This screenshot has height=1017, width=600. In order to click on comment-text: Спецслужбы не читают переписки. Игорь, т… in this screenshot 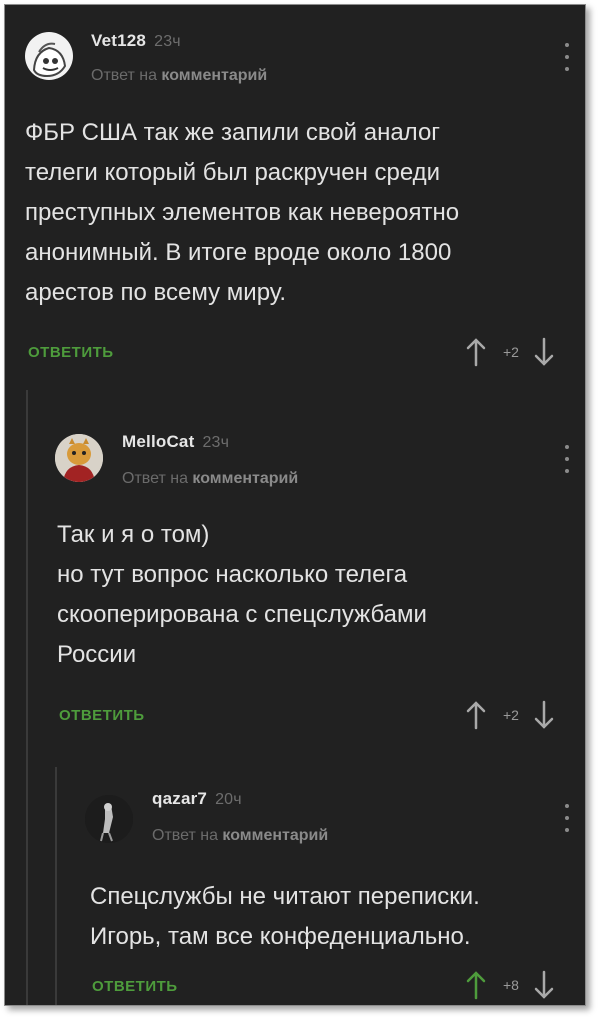, I will do `click(285, 916)`.